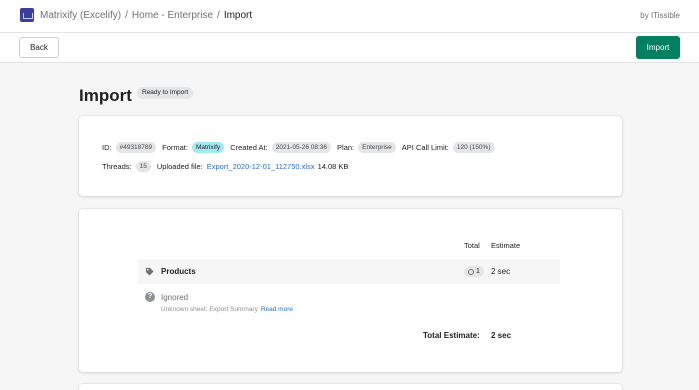  Describe the element at coordinates (501, 271) in the screenshot. I see `row-estimate: 2 sec` at that location.